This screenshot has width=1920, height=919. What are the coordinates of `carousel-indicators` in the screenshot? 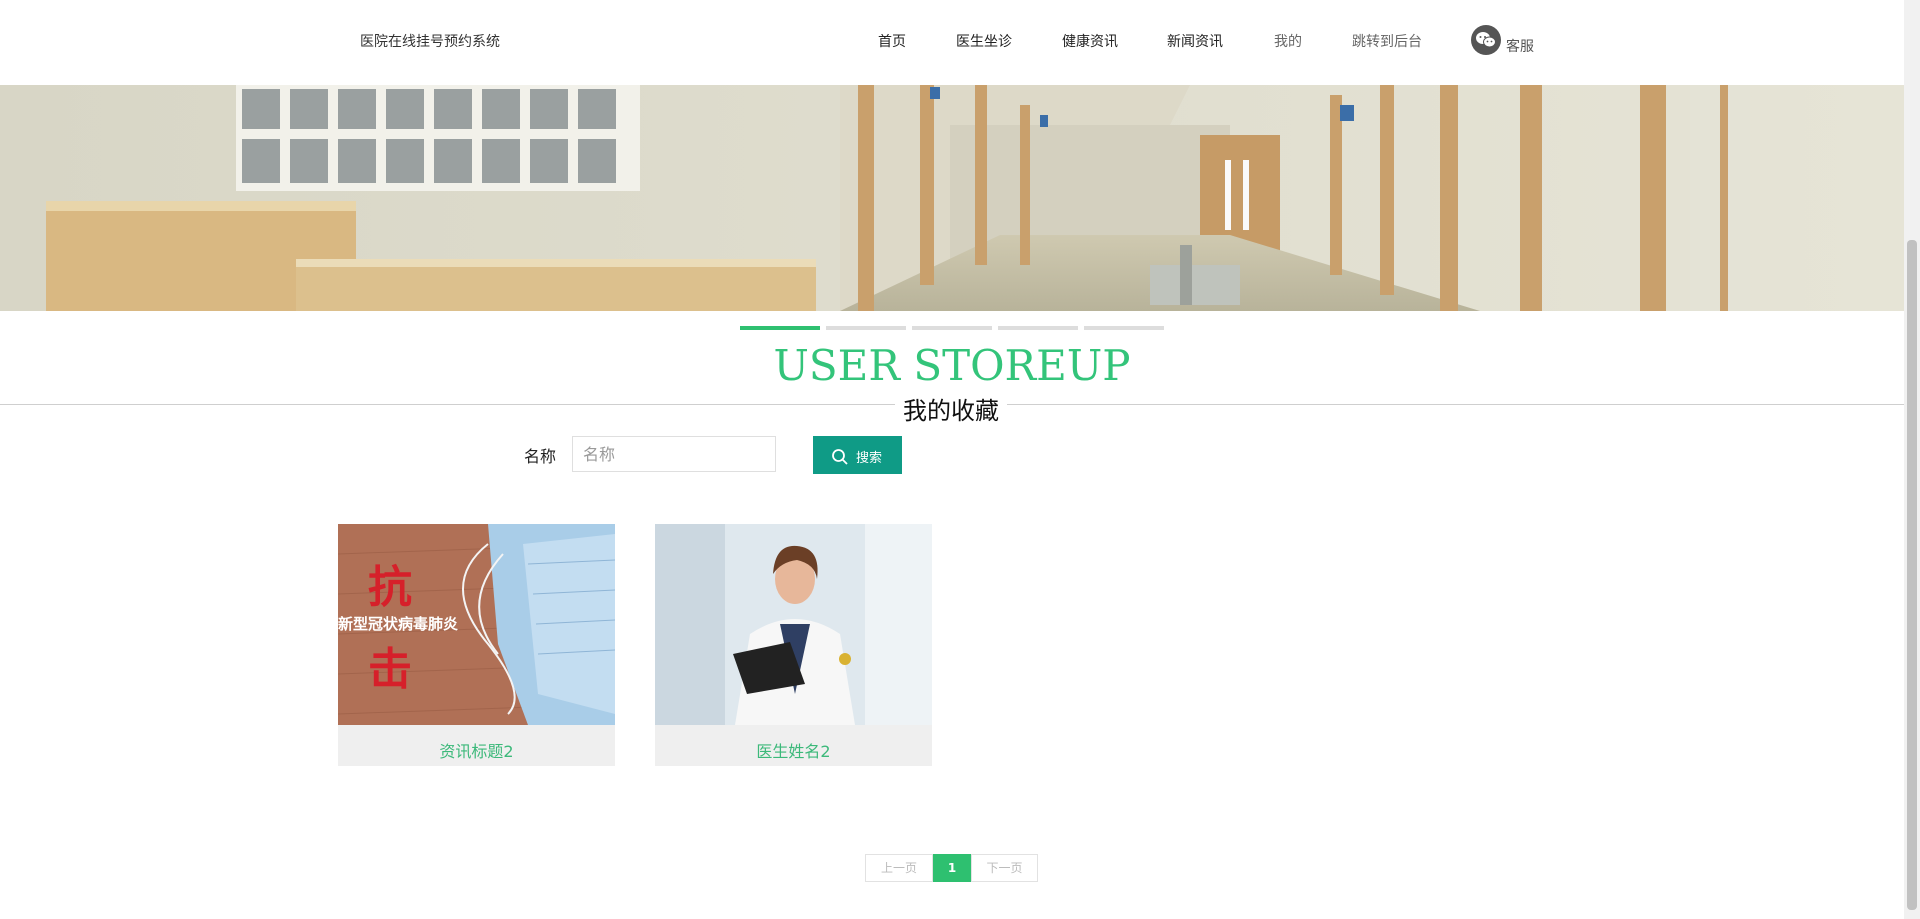 It's located at (952, 328).